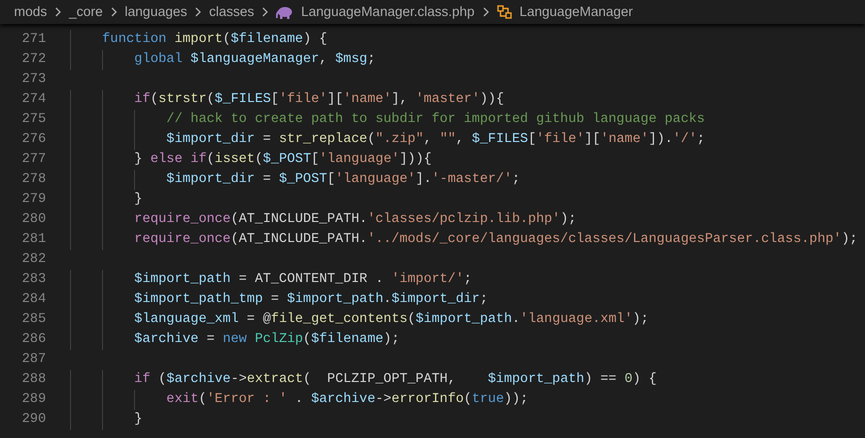 This screenshot has width=865, height=438. What do you see at coordinates (400, 100) in the screenshot?
I see `code-token: ],` at bounding box center [400, 100].